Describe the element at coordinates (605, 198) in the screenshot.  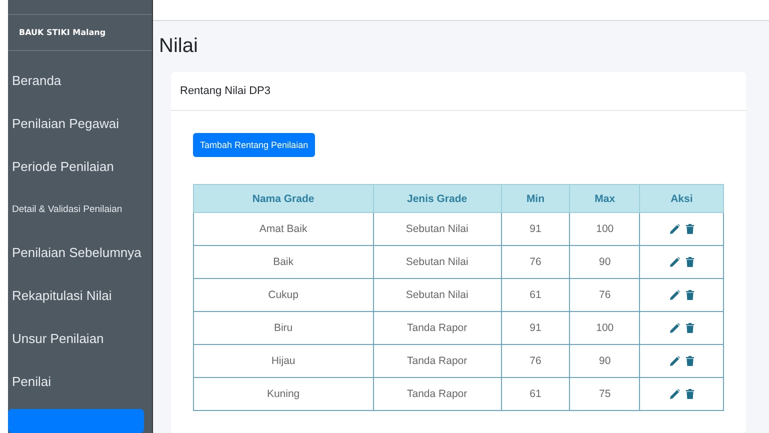
I see `column-header: Max` at that location.